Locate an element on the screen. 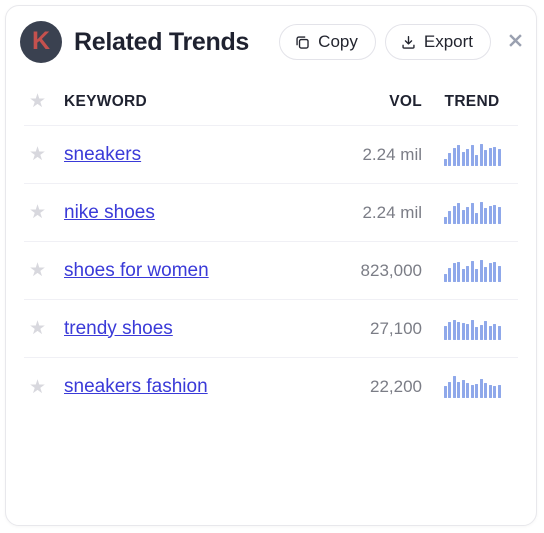 Image resolution: width=544 pixels, height=533 pixels. column-header-keyword: KEYWORD is located at coordinates (106, 101).